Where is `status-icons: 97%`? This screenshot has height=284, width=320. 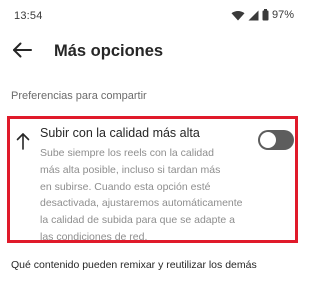 status-icons: 97% is located at coordinates (262, 15).